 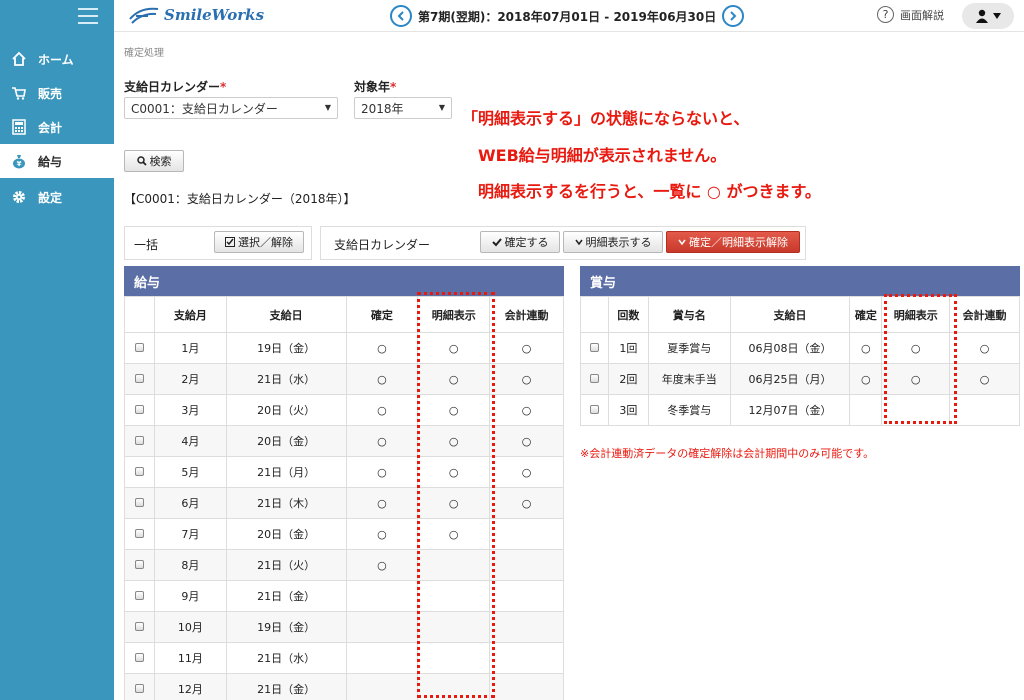 What do you see at coordinates (738, 242) in the screenshot?
I see `release-button-label: 確定／明細表示解除` at bounding box center [738, 242].